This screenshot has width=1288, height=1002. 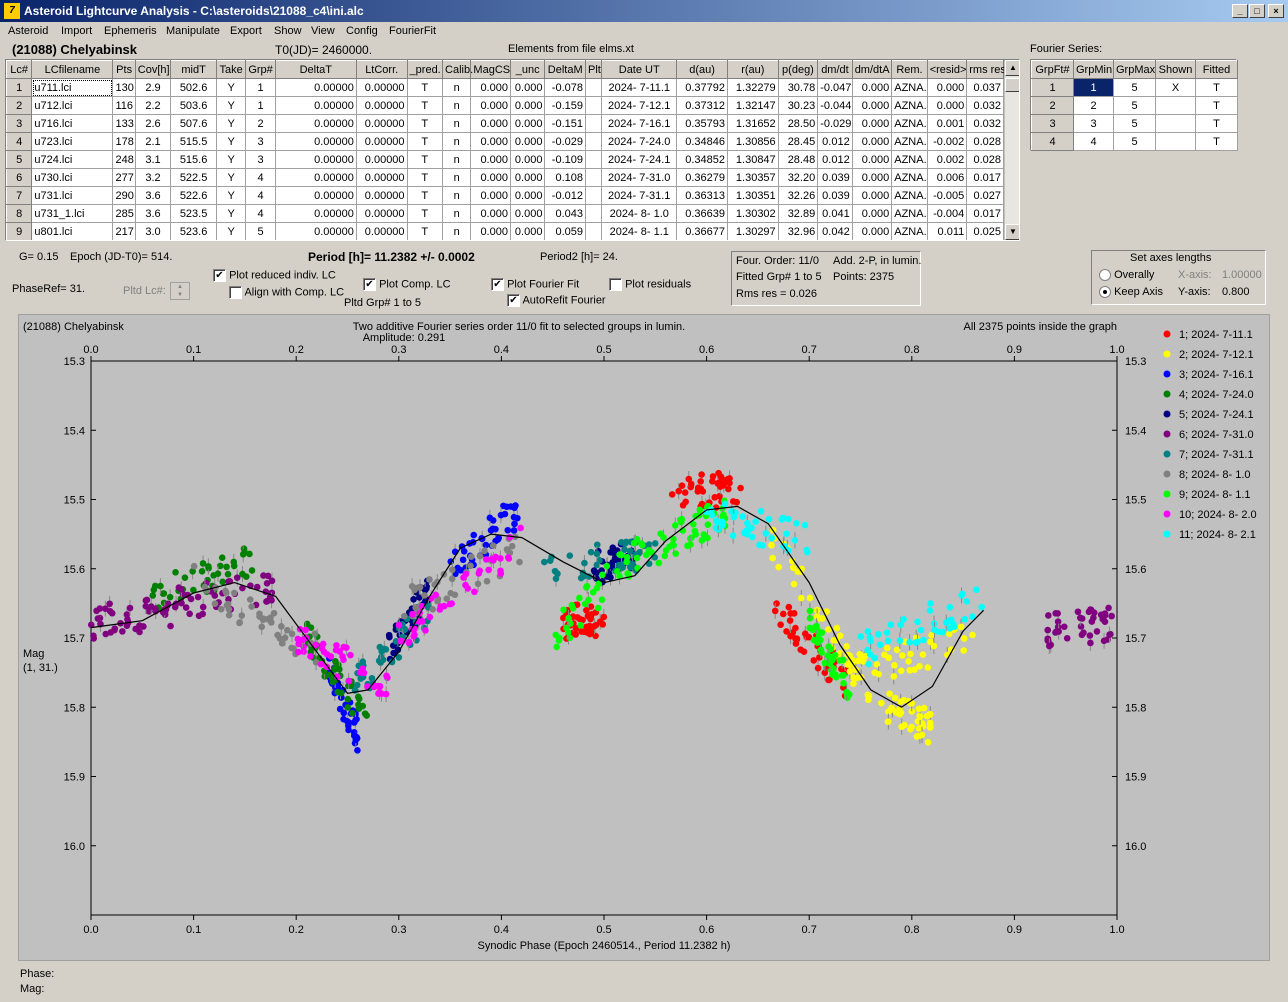 What do you see at coordinates (835, 123) in the screenshot?
I see `table-cell: -0.029` at bounding box center [835, 123].